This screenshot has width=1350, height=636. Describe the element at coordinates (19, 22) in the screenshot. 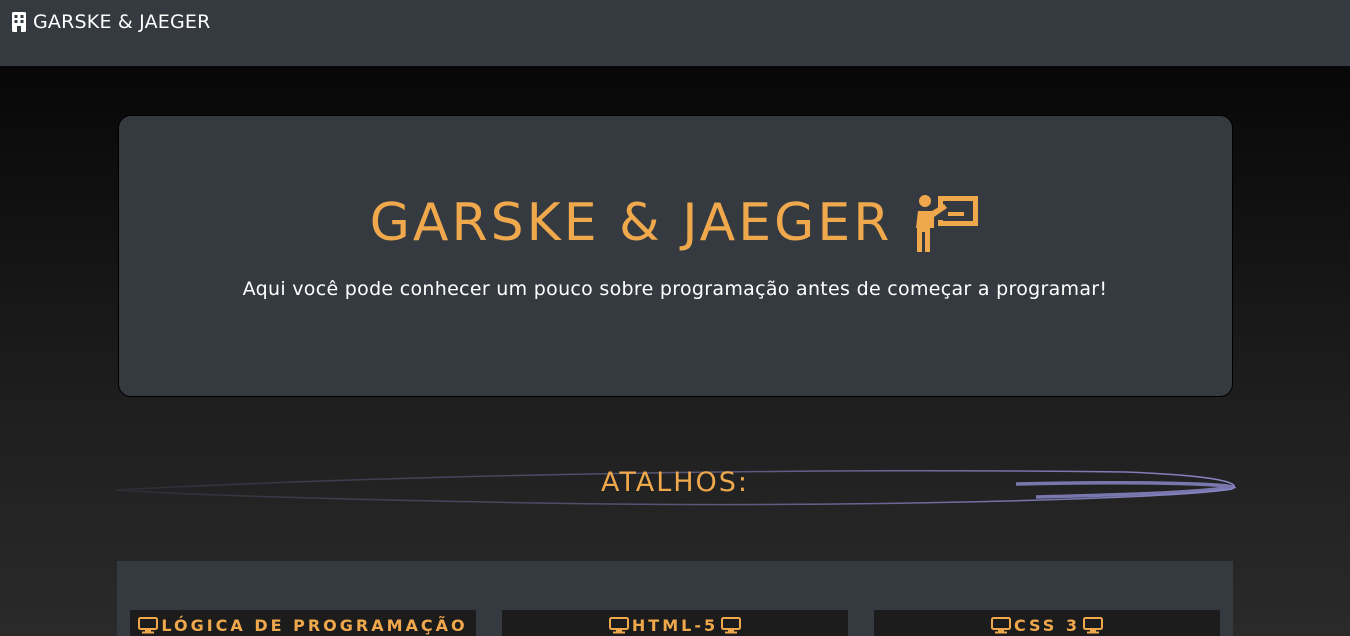

I see `building-icon` at that location.